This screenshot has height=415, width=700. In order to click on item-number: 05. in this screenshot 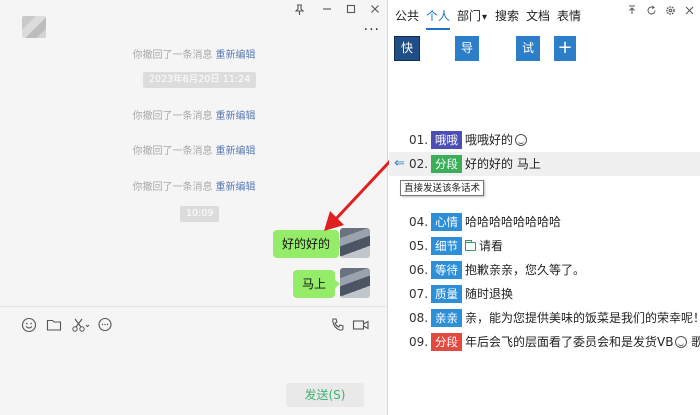, I will do `click(419, 246)`.